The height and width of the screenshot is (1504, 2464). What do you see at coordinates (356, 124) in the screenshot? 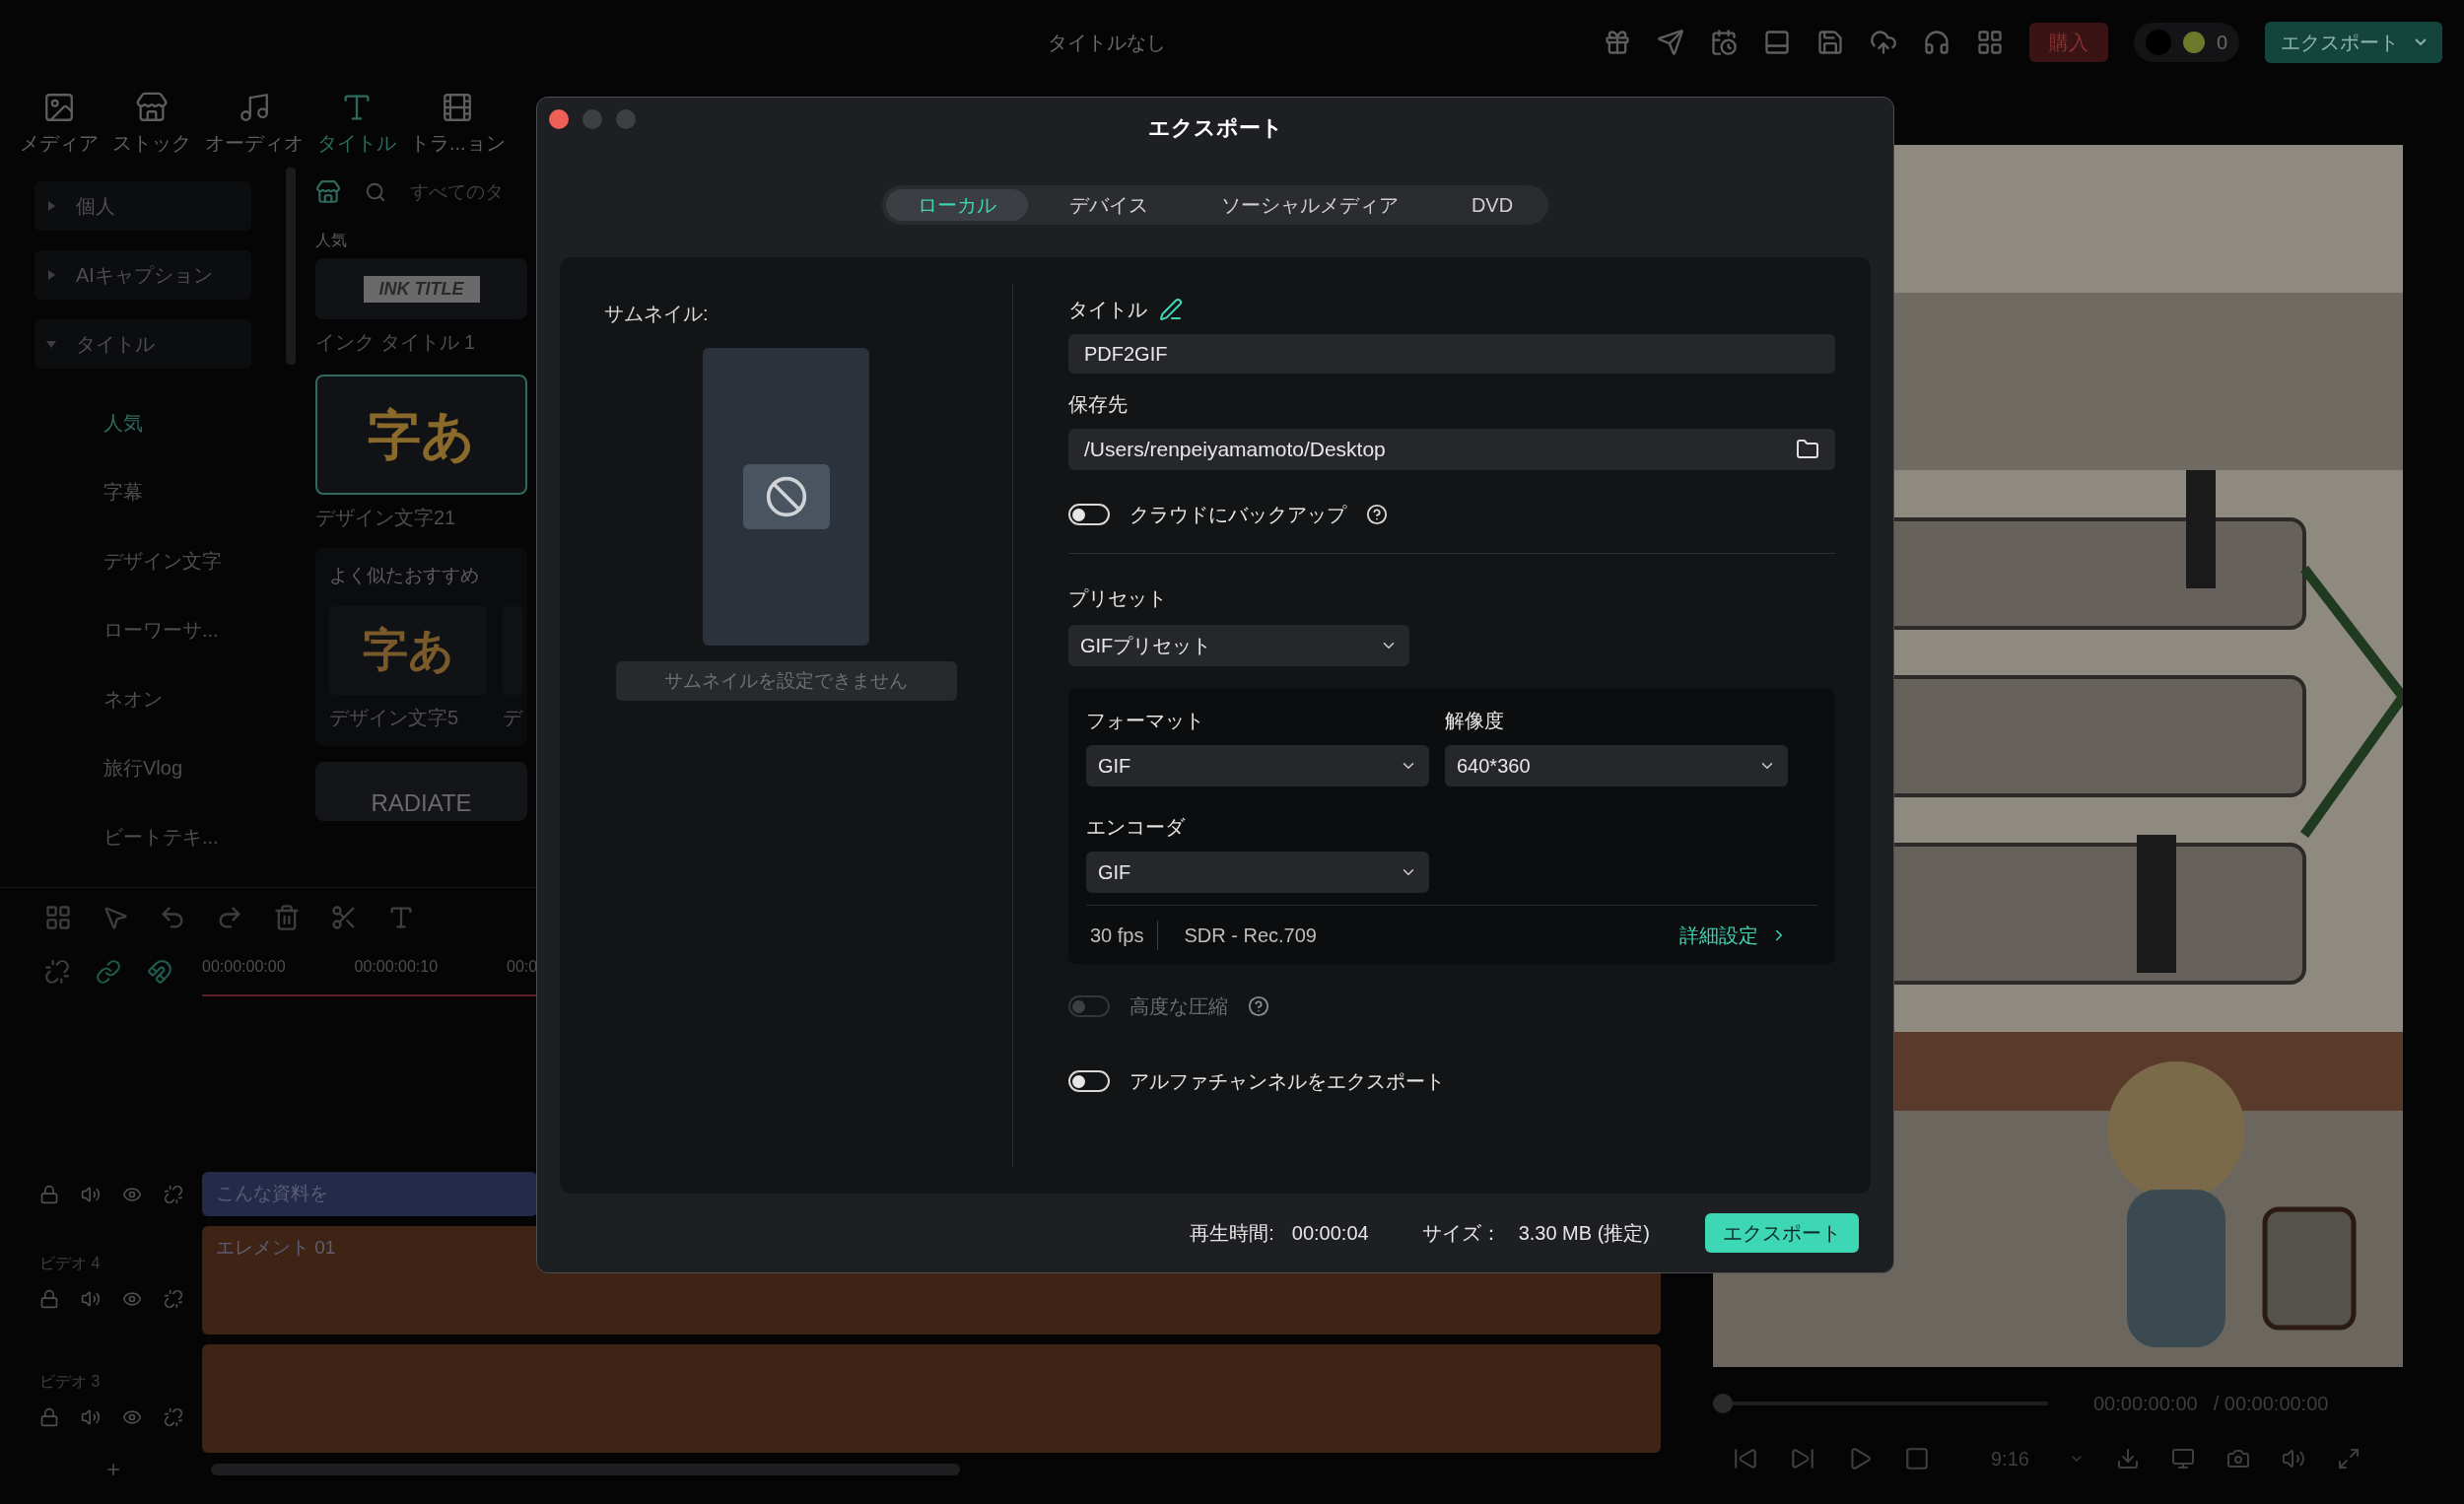
I see `media-tab: タイトル` at bounding box center [356, 124].